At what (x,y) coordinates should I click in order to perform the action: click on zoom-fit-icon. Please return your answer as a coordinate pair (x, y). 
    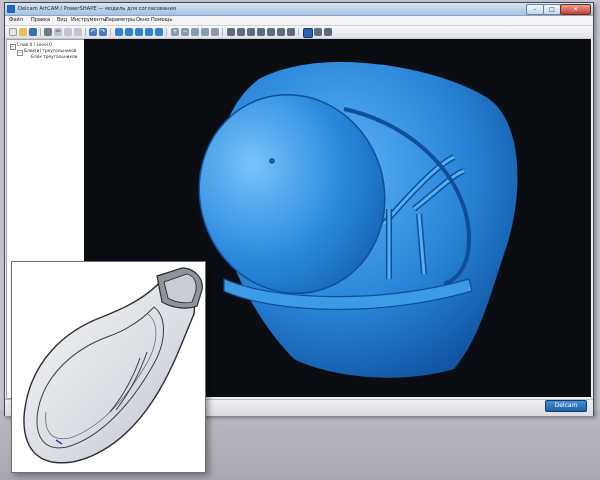
    Looking at the image, I should click on (195, 32).